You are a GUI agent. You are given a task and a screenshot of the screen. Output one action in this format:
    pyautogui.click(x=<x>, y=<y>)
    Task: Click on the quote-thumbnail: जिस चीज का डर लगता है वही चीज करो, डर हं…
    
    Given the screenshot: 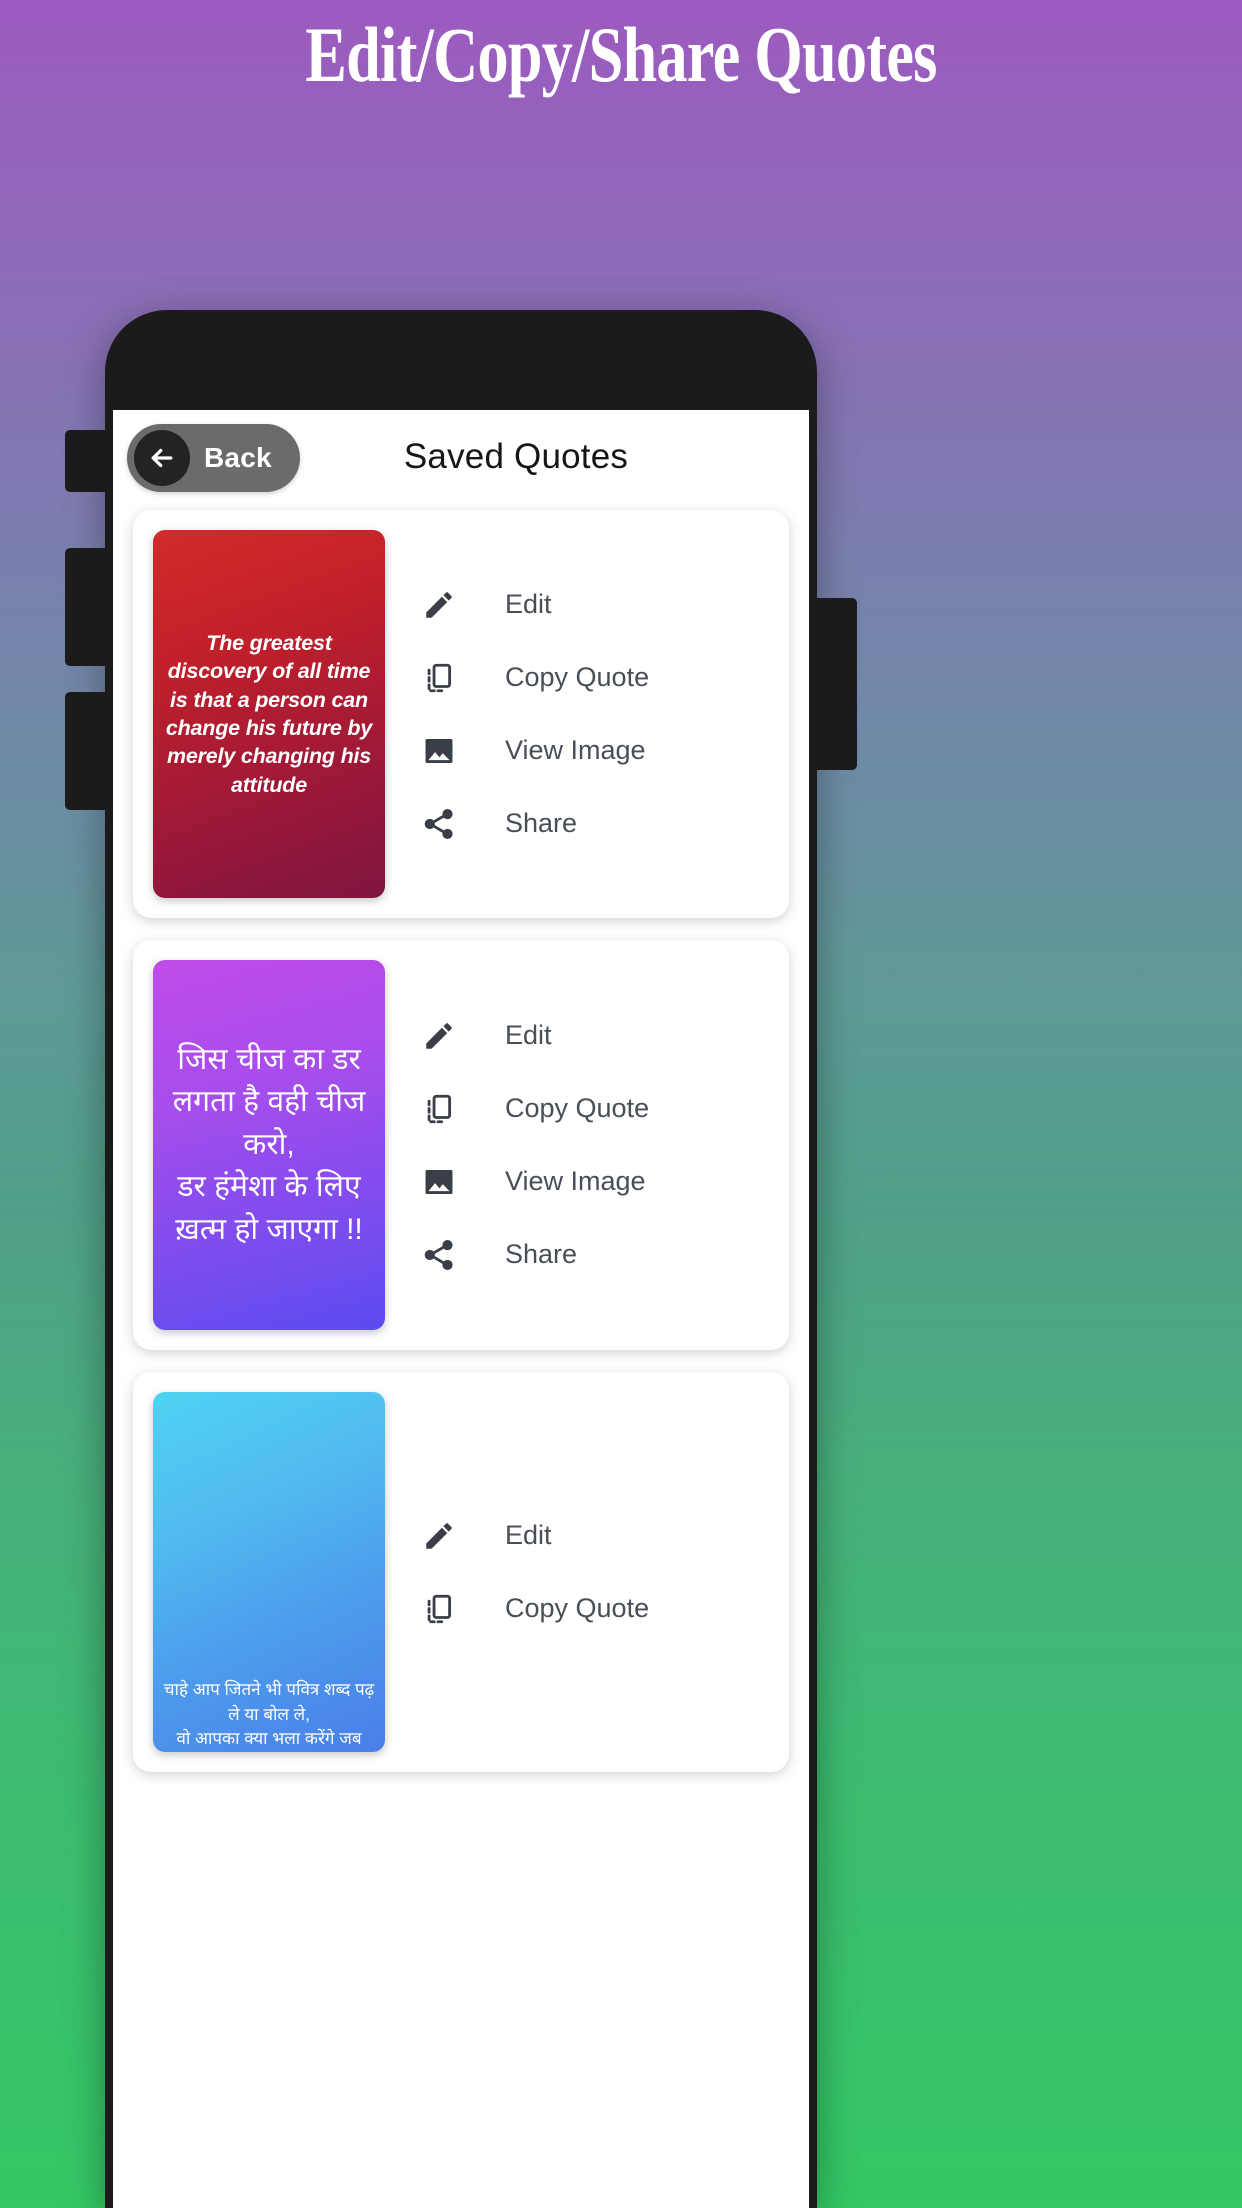 What is the action you would take?
    pyautogui.click(x=269, y=1145)
    